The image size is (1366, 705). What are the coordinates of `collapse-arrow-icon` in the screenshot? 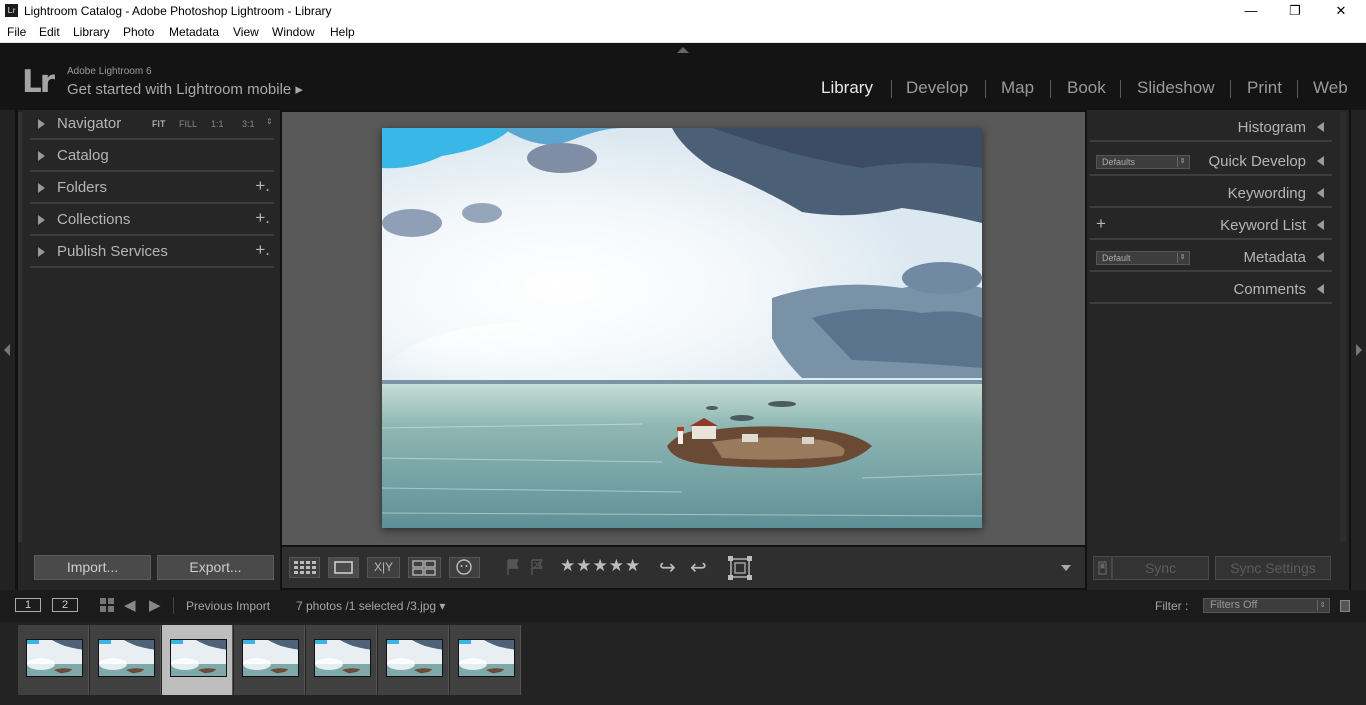 It's located at (1320, 257).